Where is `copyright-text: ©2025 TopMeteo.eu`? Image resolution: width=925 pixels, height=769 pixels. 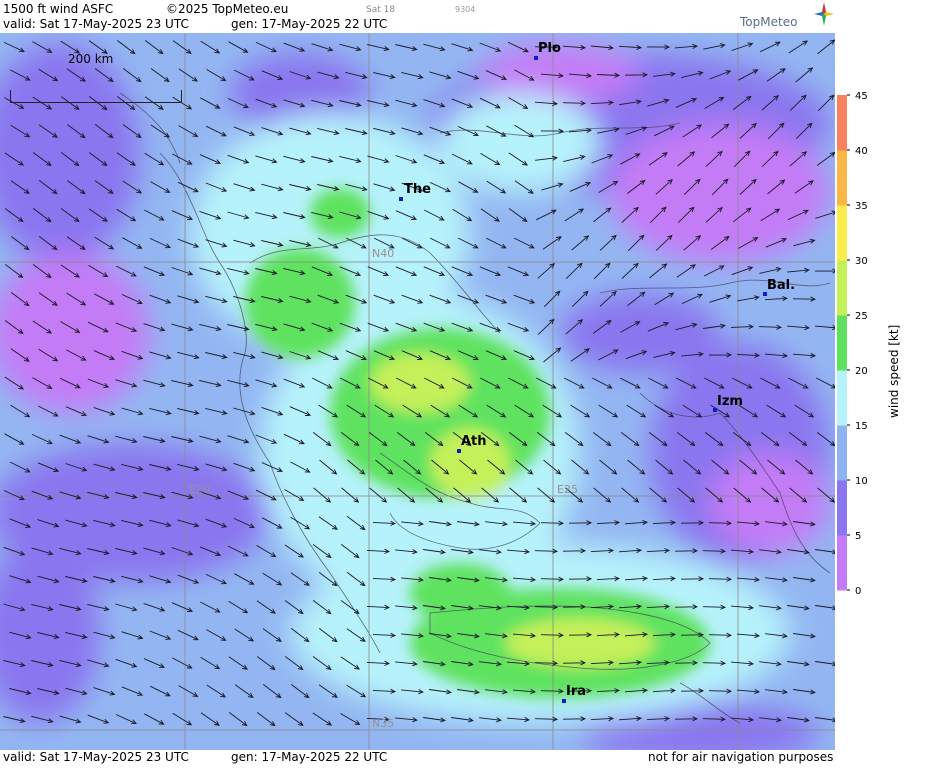 copyright-text: ©2025 TopMeteo.eu is located at coordinates (227, 9).